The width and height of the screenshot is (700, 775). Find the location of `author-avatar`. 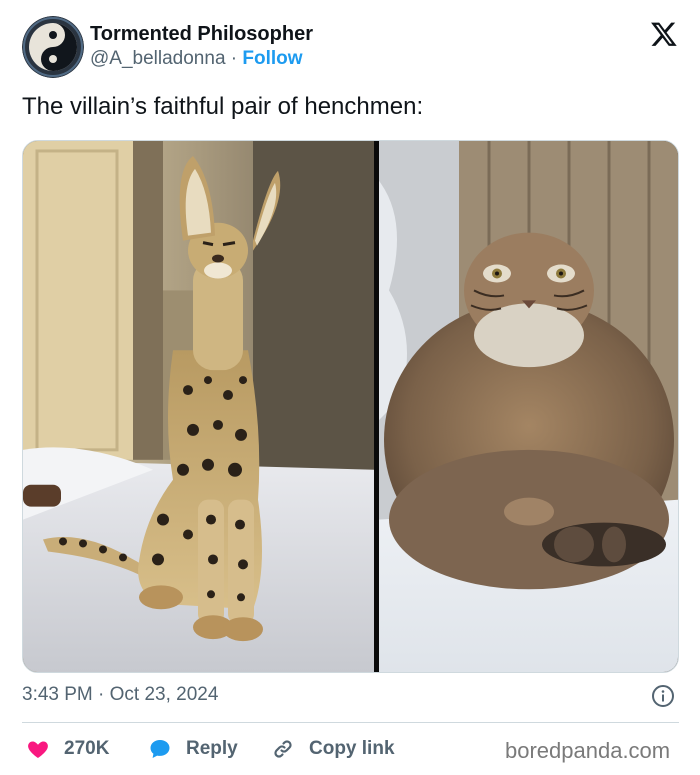

author-avatar is located at coordinates (53, 47).